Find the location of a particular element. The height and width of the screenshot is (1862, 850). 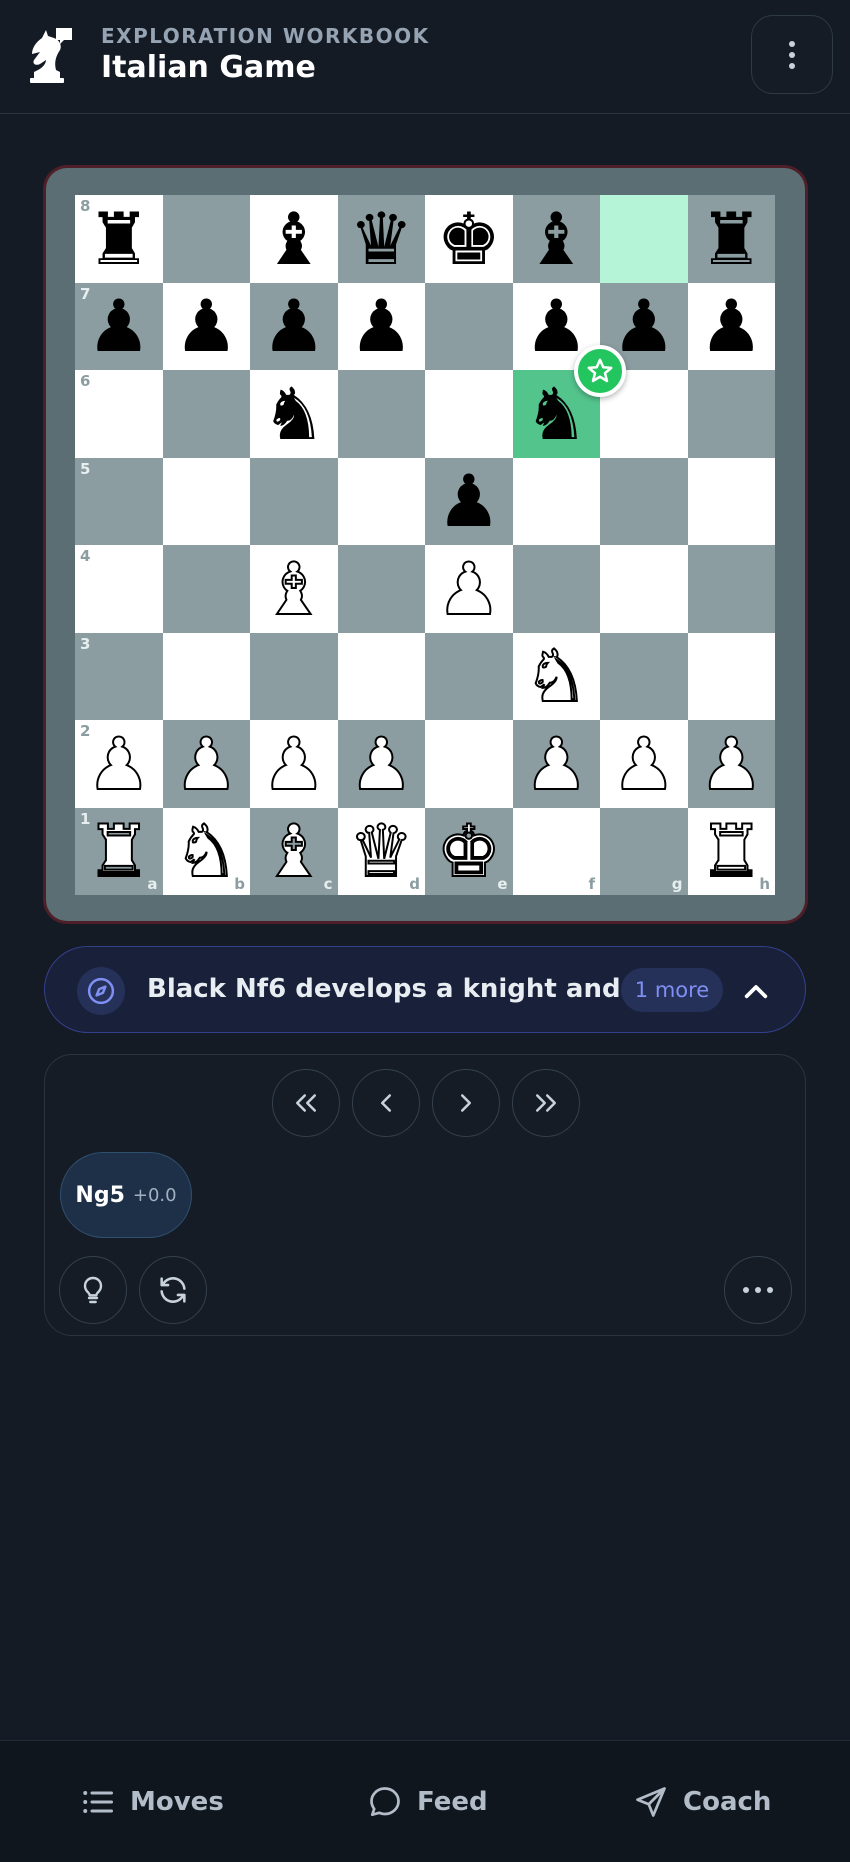

square-g4 is located at coordinates (644, 589).